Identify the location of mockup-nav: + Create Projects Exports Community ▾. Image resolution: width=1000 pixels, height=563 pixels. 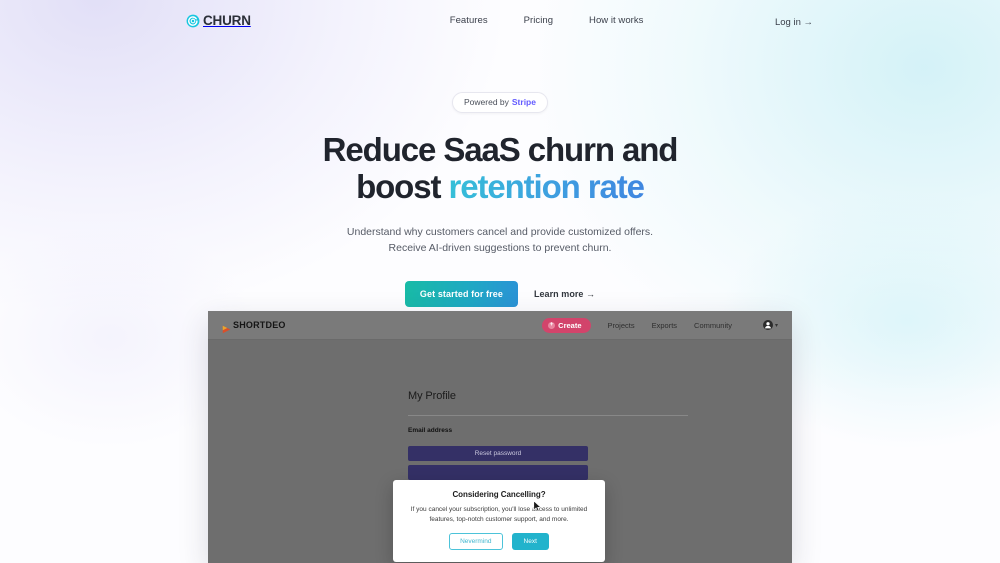
(660, 325).